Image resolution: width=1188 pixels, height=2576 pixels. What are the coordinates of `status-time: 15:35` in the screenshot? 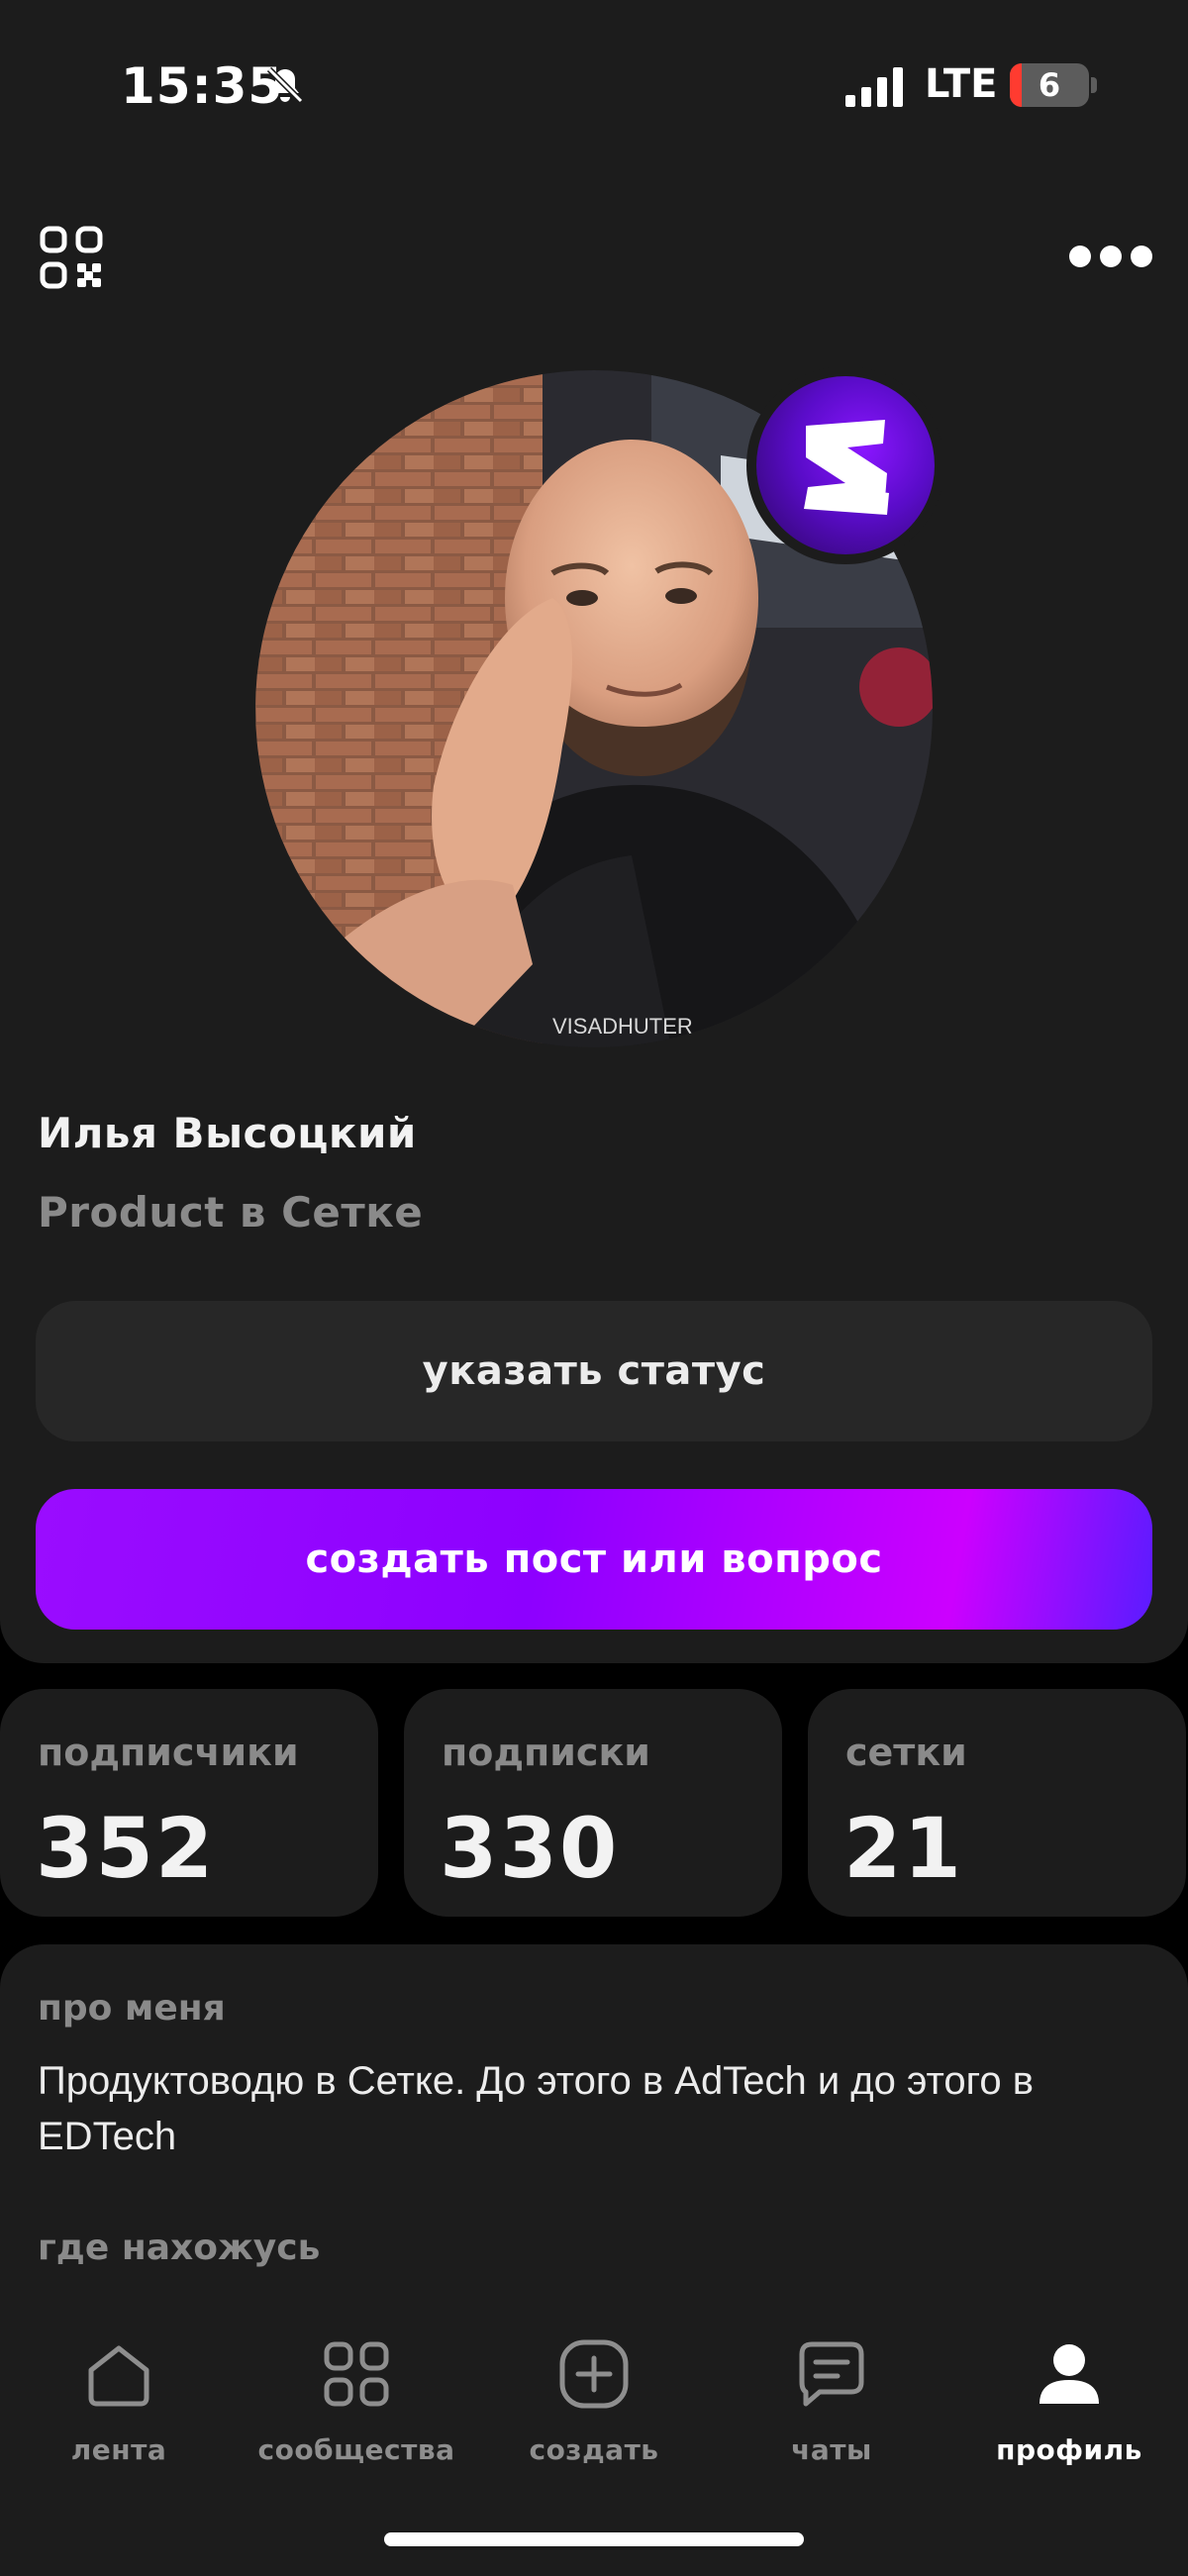 It's located at (202, 86).